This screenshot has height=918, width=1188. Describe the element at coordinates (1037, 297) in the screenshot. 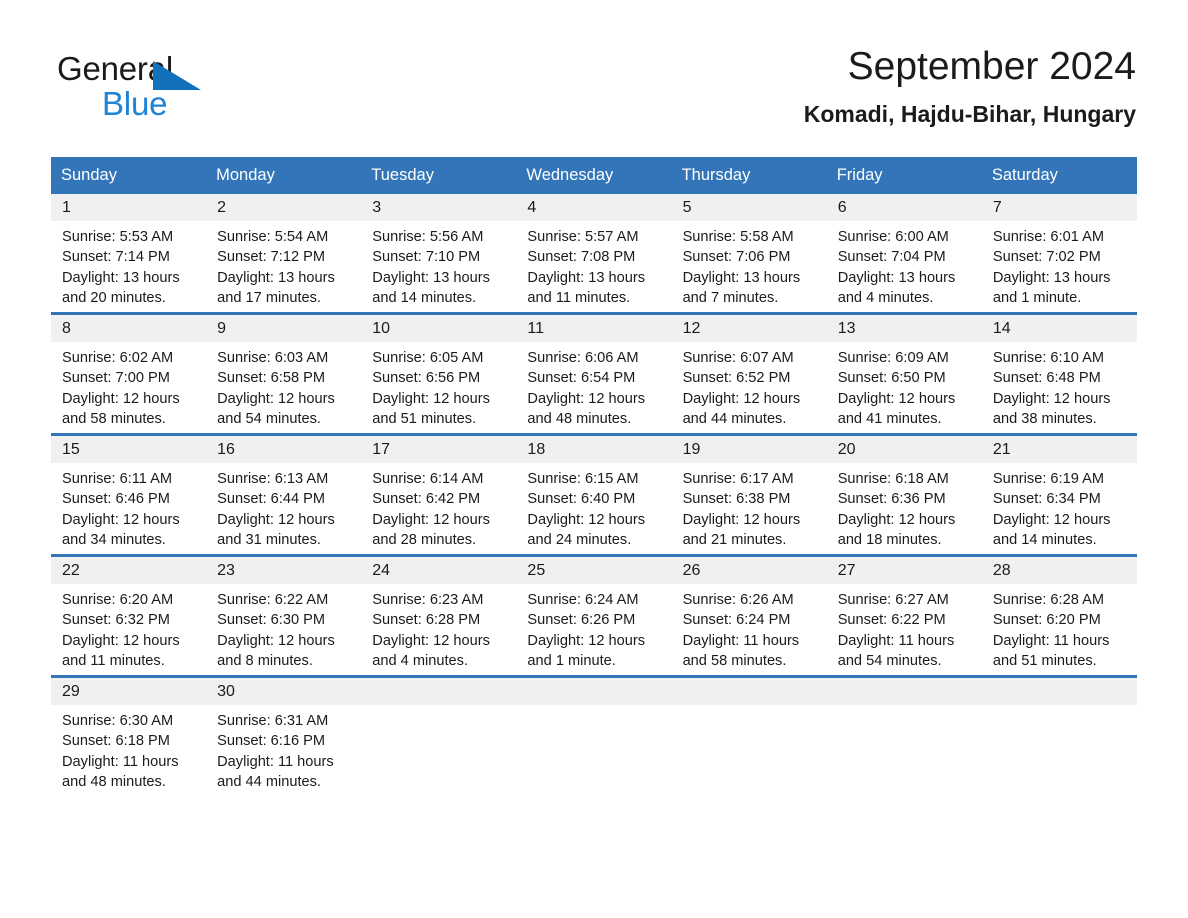

I see `daylight-text-line2: and 1 minute.` at that location.